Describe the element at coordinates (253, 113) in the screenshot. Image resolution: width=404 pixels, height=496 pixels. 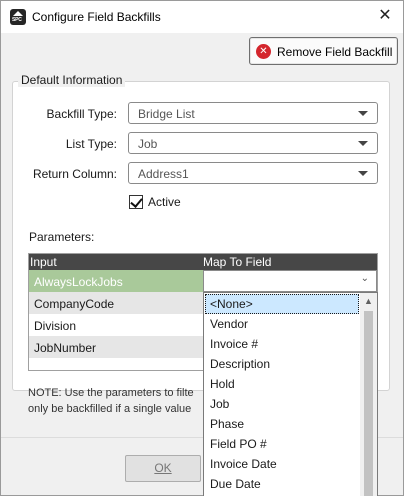
I see `backfill-type-combo: Bridge List` at that location.